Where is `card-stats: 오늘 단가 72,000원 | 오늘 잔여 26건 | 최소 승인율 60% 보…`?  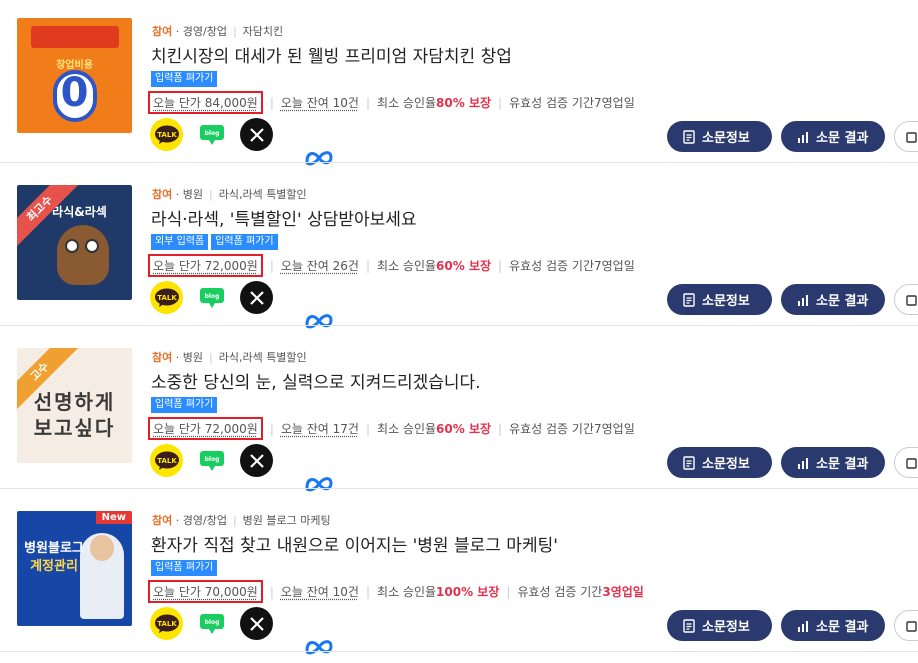
card-stats: 오늘 단가 72,000원 | 오늘 잔여 26건 | 최소 승인율 60% 보… is located at coordinates (391, 265).